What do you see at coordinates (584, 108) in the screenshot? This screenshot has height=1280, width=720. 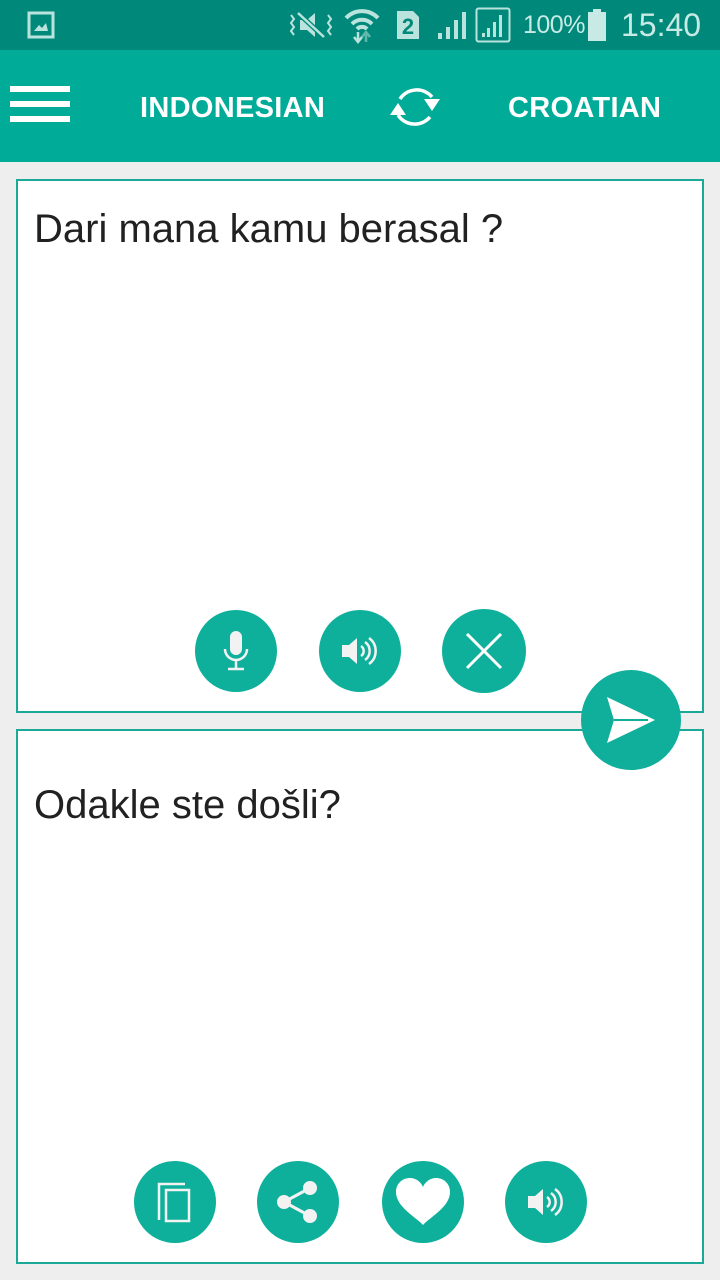 I see `target-language-button: CROATIAN` at bounding box center [584, 108].